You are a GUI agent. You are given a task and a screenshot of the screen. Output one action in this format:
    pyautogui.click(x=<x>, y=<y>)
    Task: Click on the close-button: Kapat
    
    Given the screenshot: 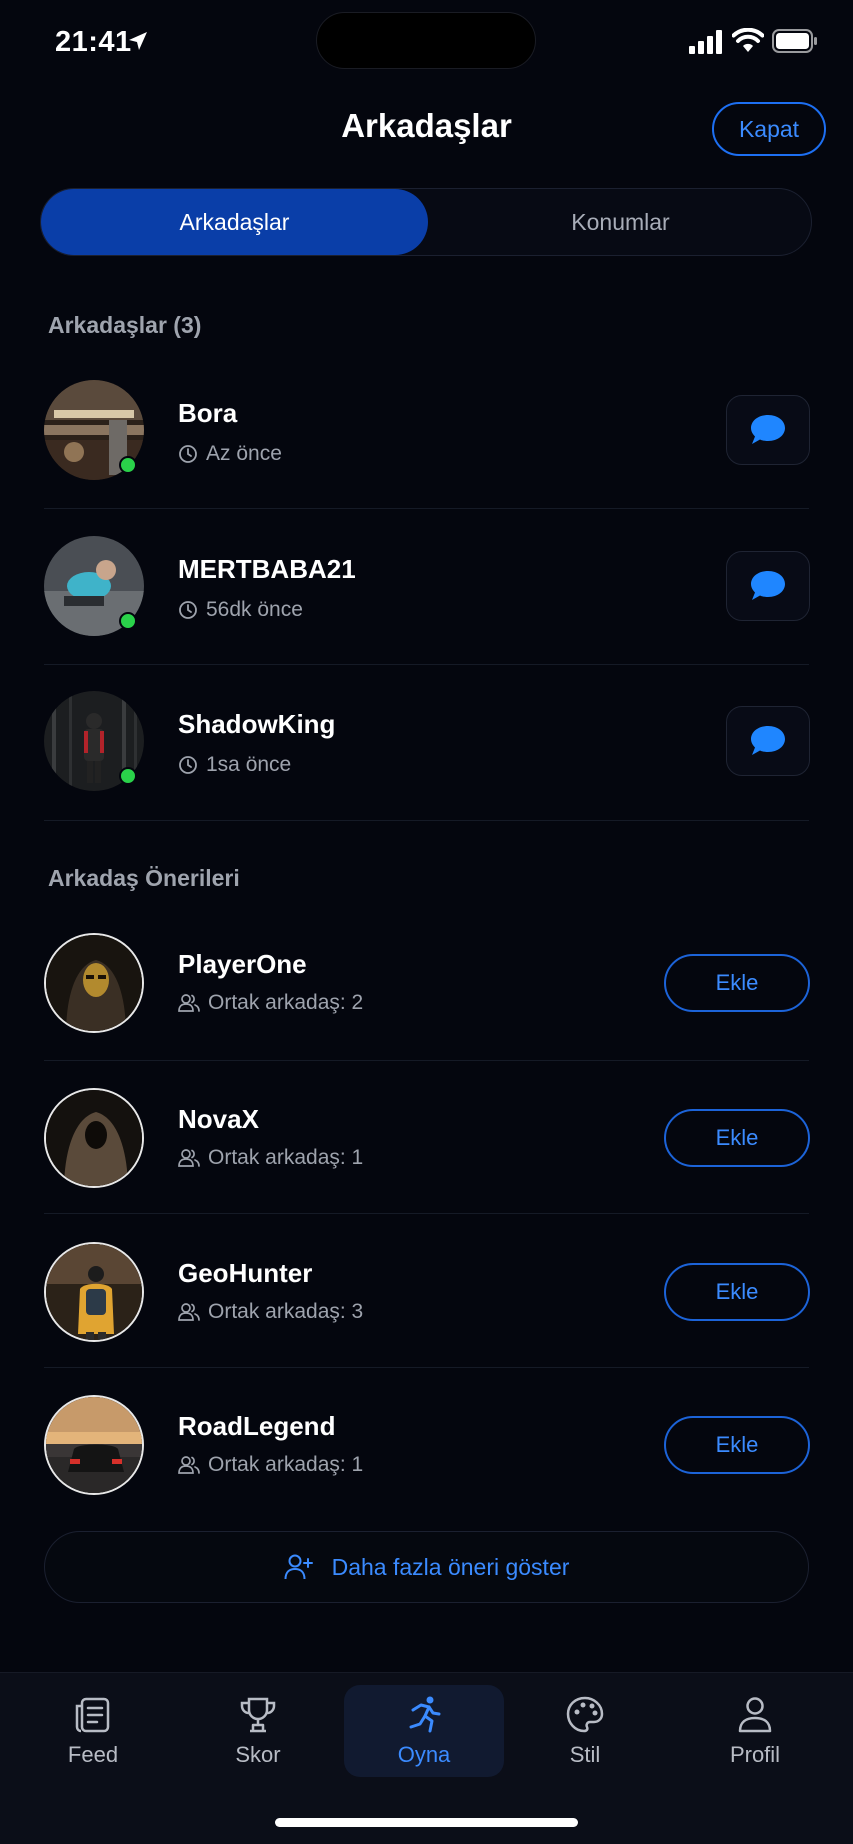 What is the action you would take?
    pyautogui.click(x=769, y=129)
    